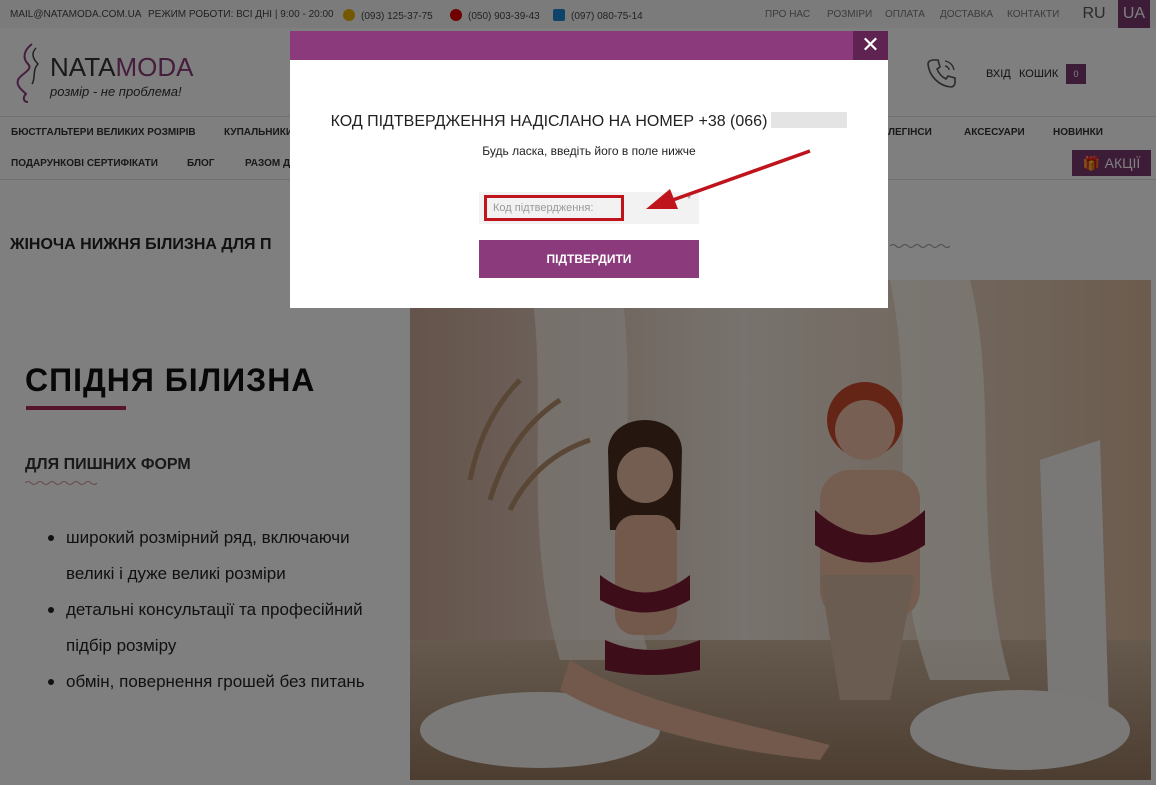 Image resolution: width=1156 pixels, height=785 pixels. Describe the element at coordinates (554, 208) in the screenshot. I see `verification-code-input` at that location.